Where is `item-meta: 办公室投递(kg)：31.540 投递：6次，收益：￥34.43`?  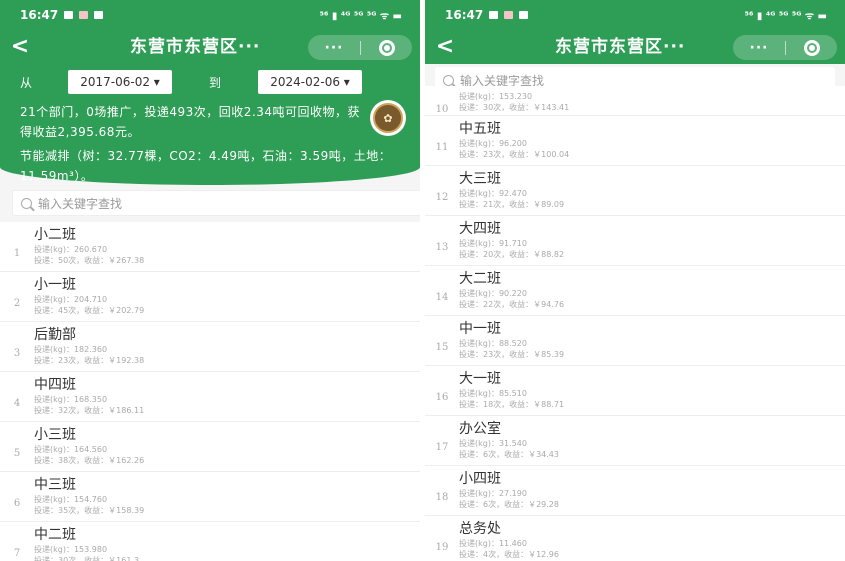 item-meta: 办公室投递(kg)：31.540 投递：6次，收益：￥34.43 is located at coordinates (509, 440).